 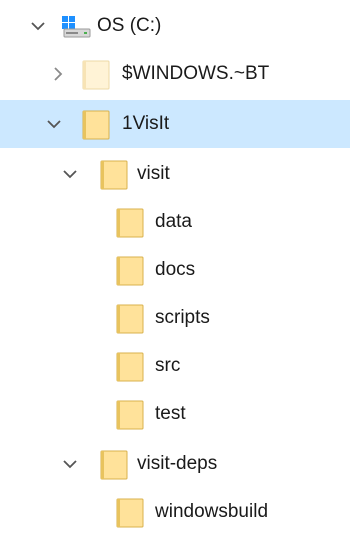 I want to click on tree-item-label: windowsbuild, so click(x=212, y=511).